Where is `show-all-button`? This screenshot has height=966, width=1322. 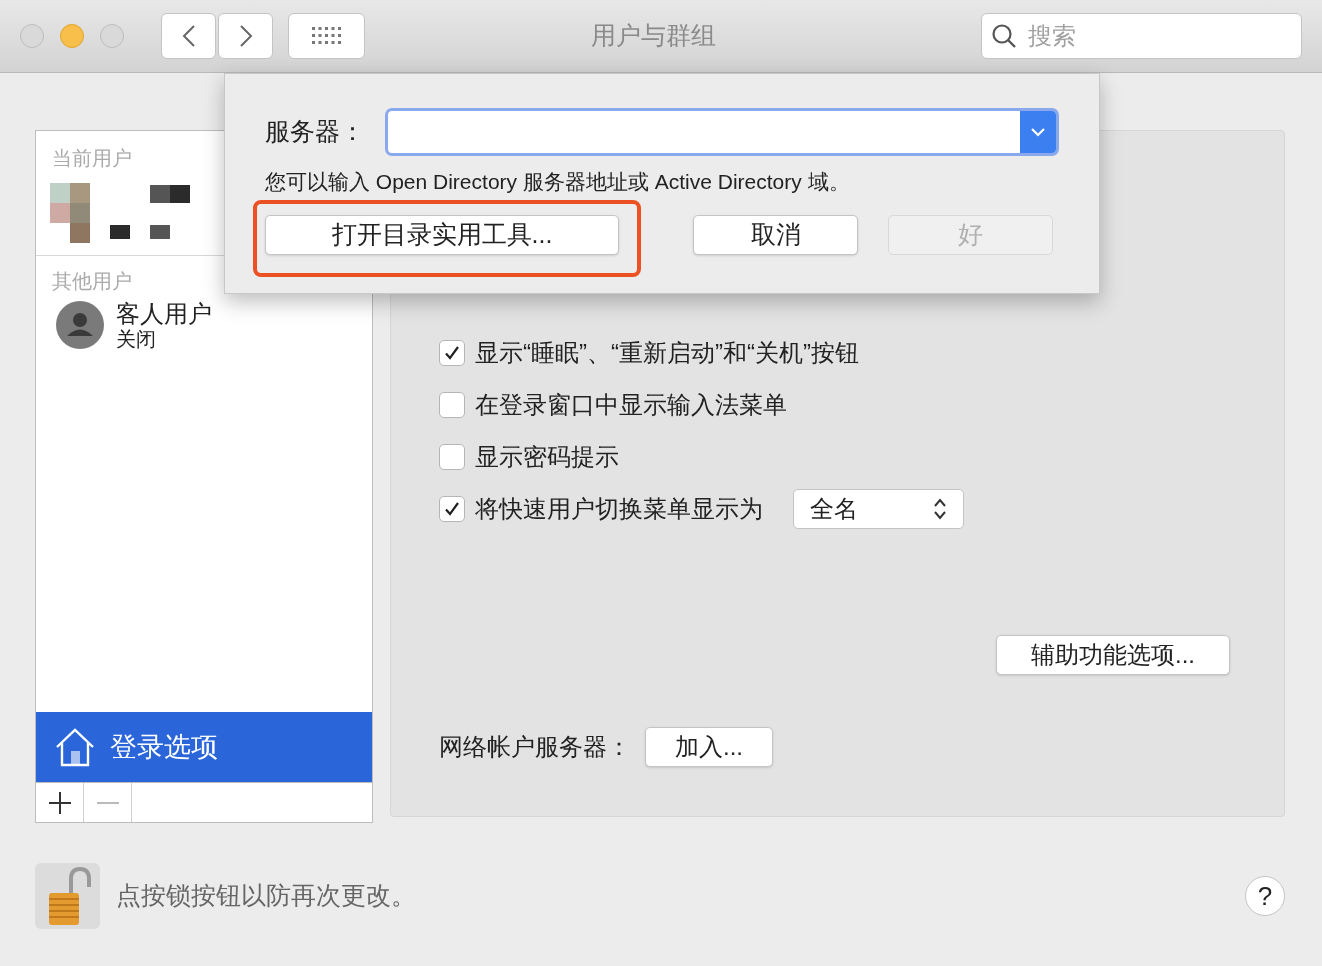
show-all-button is located at coordinates (326, 36).